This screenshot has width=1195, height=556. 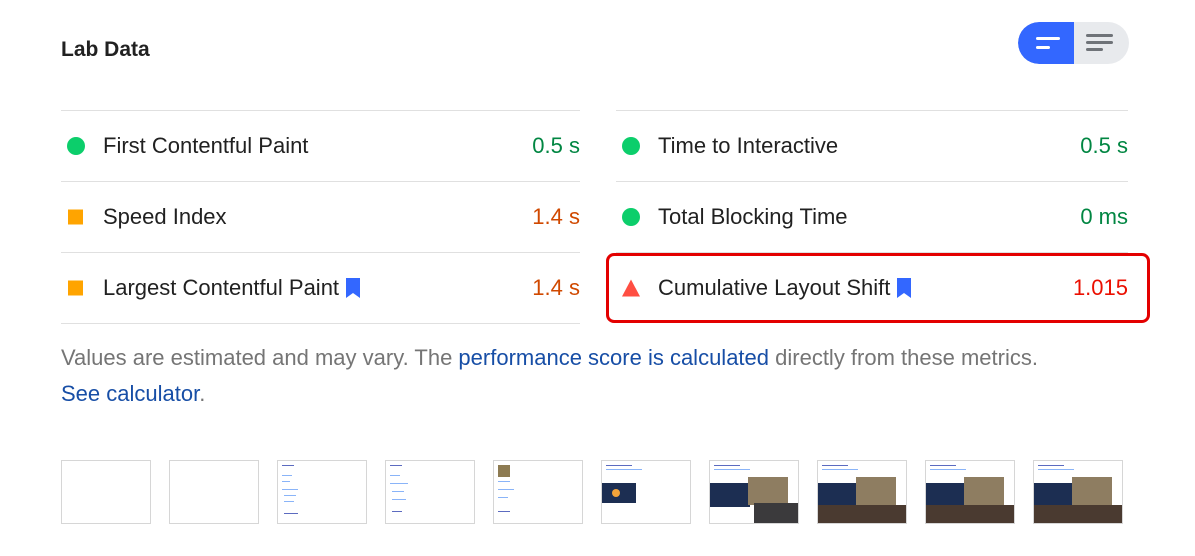 What do you see at coordinates (753, 216) in the screenshot?
I see `metric-label: Total Blocking Time` at bounding box center [753, 216].